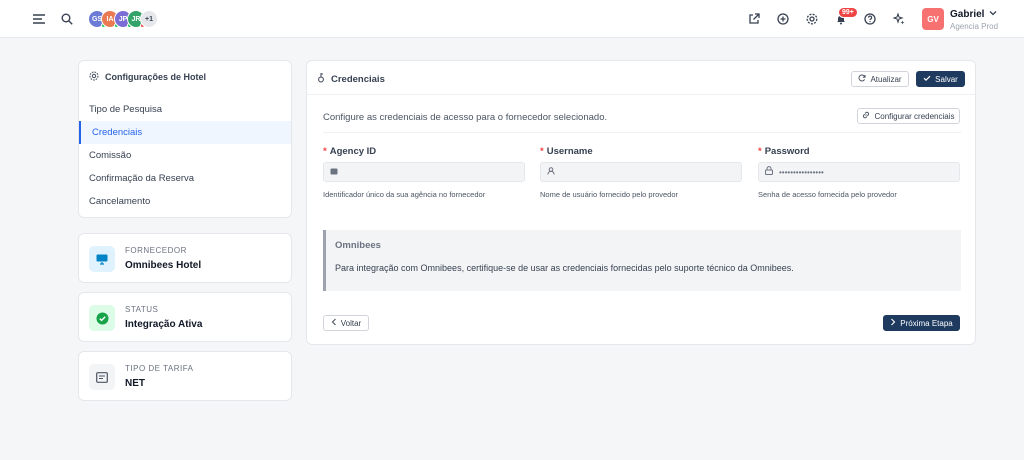  I want to click on user-initials: GV, so click(933, 19).